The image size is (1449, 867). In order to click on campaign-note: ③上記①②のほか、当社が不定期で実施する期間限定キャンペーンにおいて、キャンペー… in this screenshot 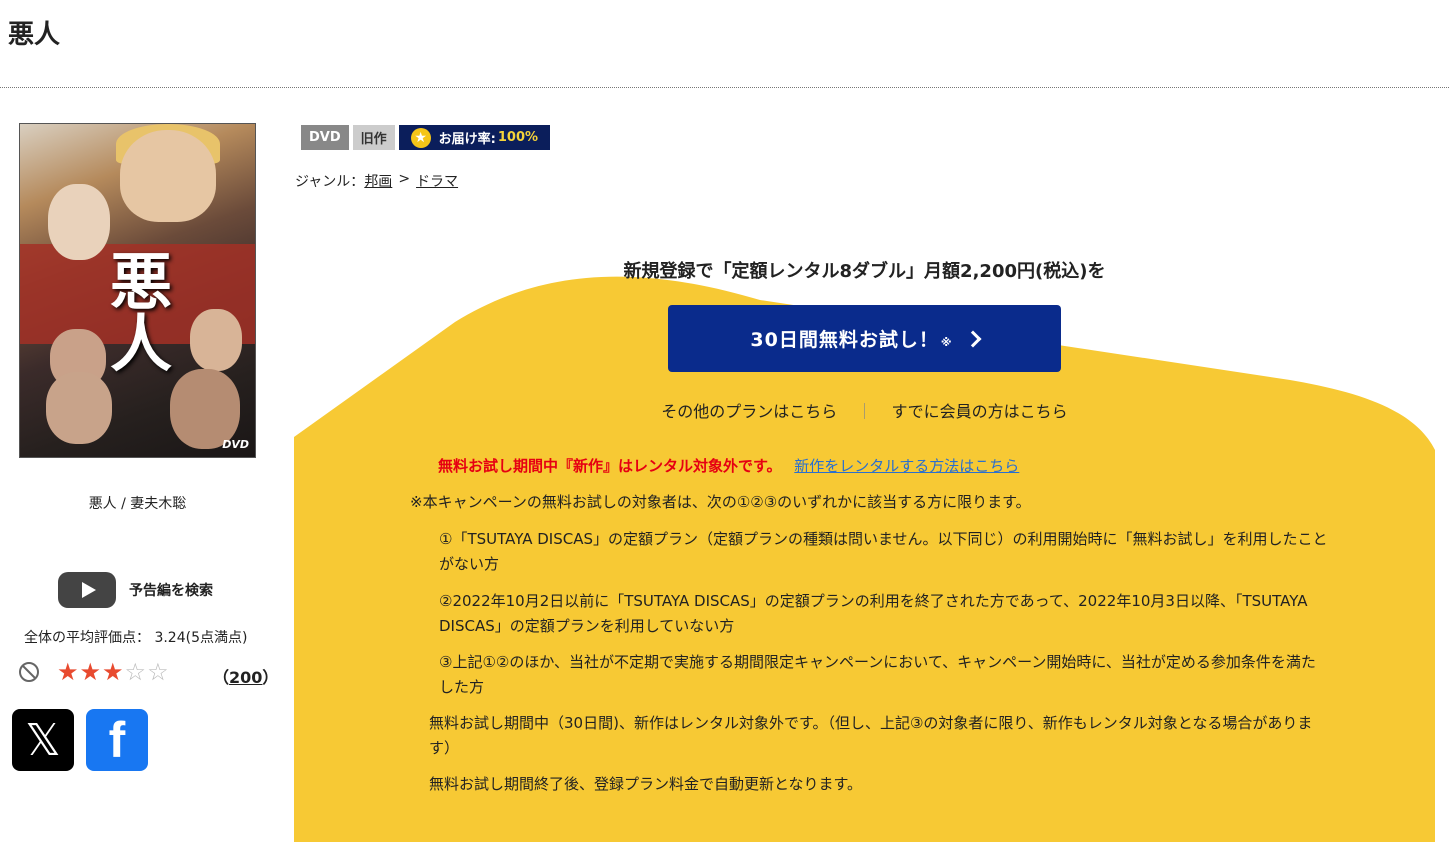, I will do `click(877, 674)`.